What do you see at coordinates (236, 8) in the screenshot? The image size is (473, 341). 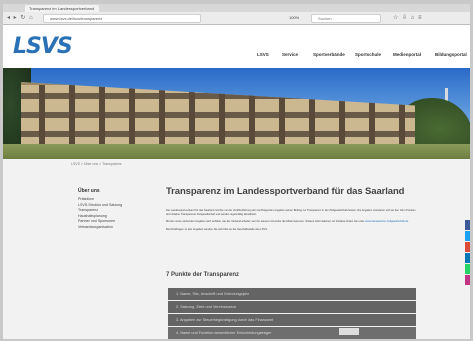 I see `tab-bar: Transparenz im Landessportverband` at bounding box center [236, 8].